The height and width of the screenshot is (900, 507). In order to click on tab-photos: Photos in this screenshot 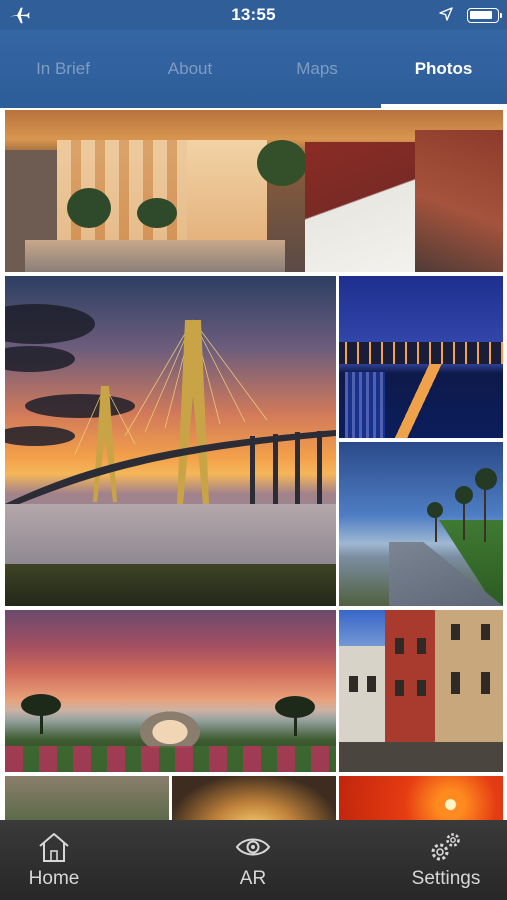, I will do `click(443, 69)`.